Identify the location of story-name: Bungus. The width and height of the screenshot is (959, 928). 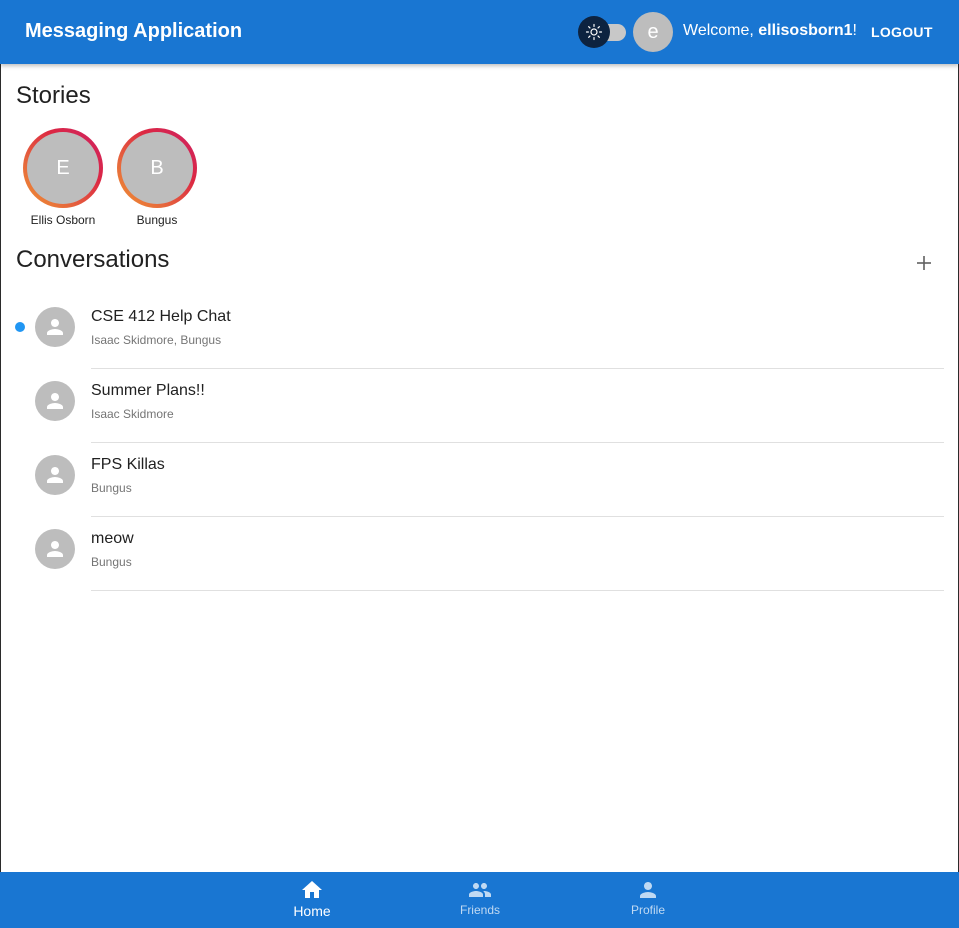
(157, 220).